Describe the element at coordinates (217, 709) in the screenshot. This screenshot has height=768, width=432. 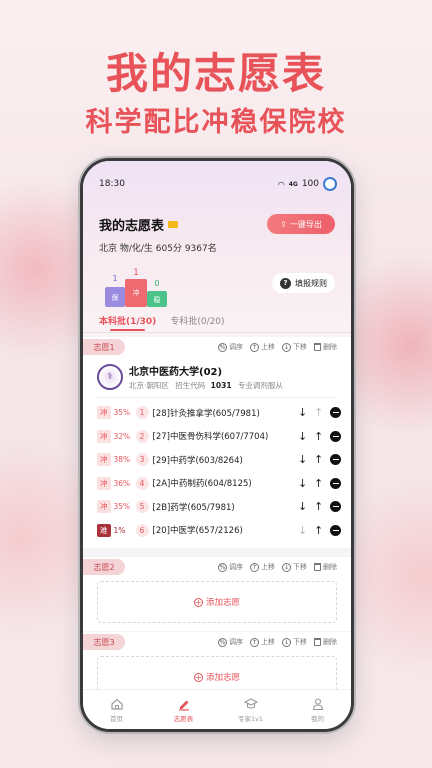
I see `bottom-nav: 首页 志愿表 专家1v1 我的` at that location.